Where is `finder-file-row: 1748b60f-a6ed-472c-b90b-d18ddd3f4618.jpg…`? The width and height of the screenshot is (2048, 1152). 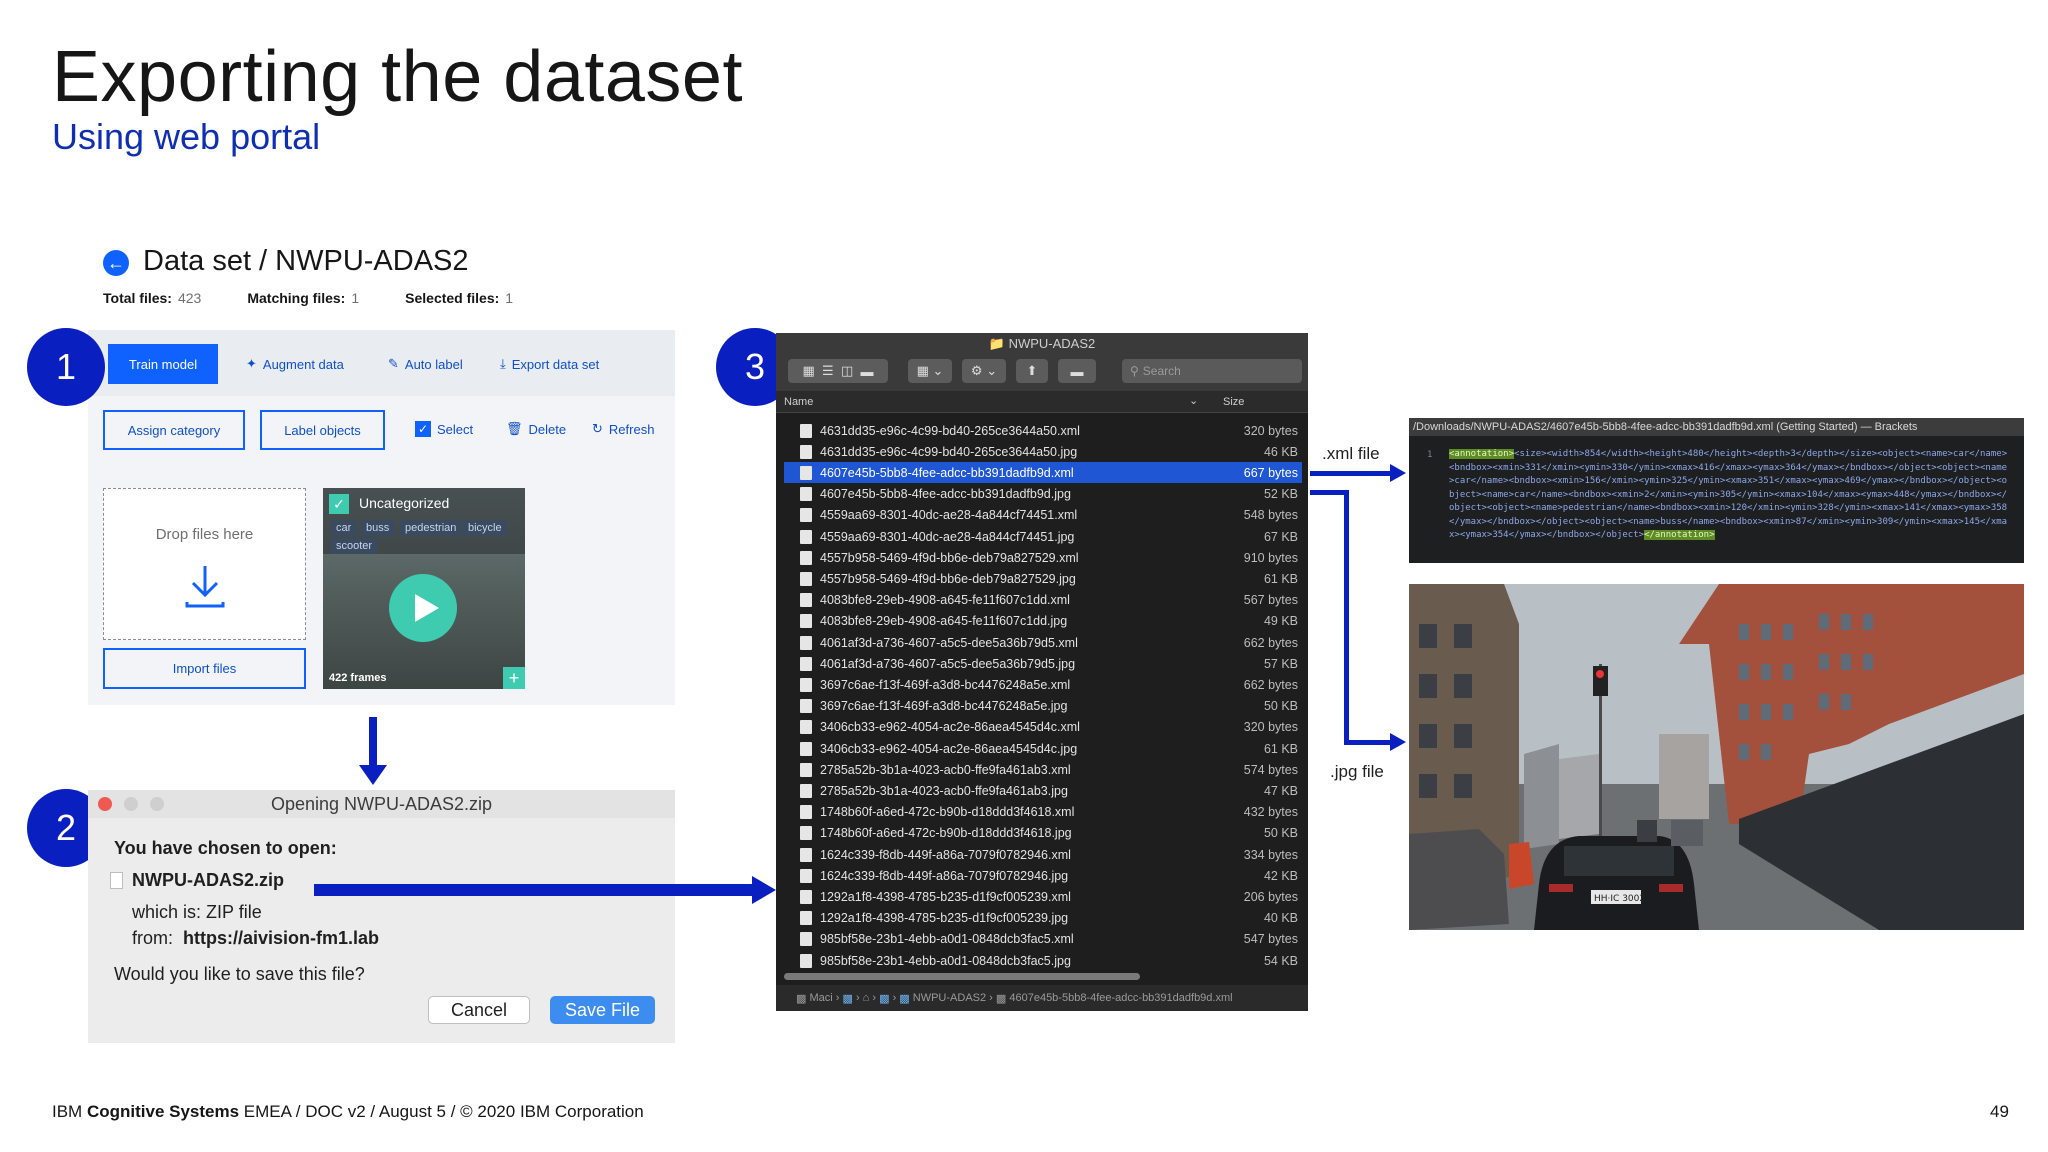 finder-file-row: 1748b60f-a6ed-472c-b90b-d18ddd3f4618.jpg… is located at coordinates (1043, 833).